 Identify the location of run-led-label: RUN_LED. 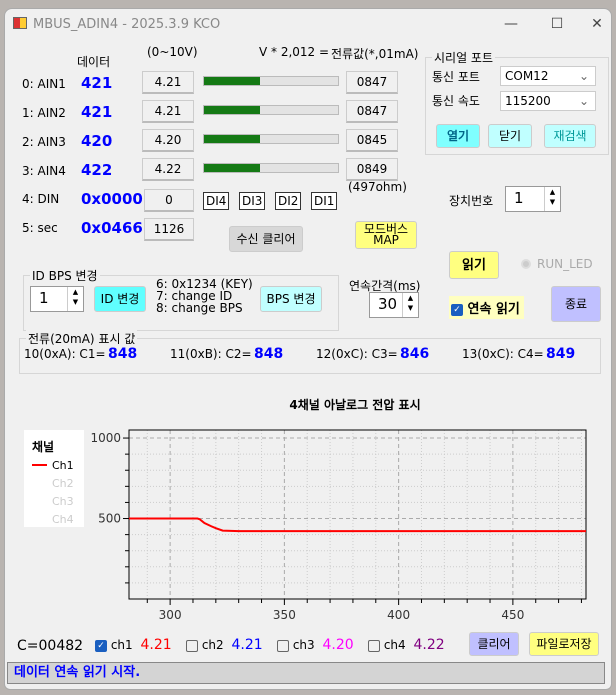
(565, 264).